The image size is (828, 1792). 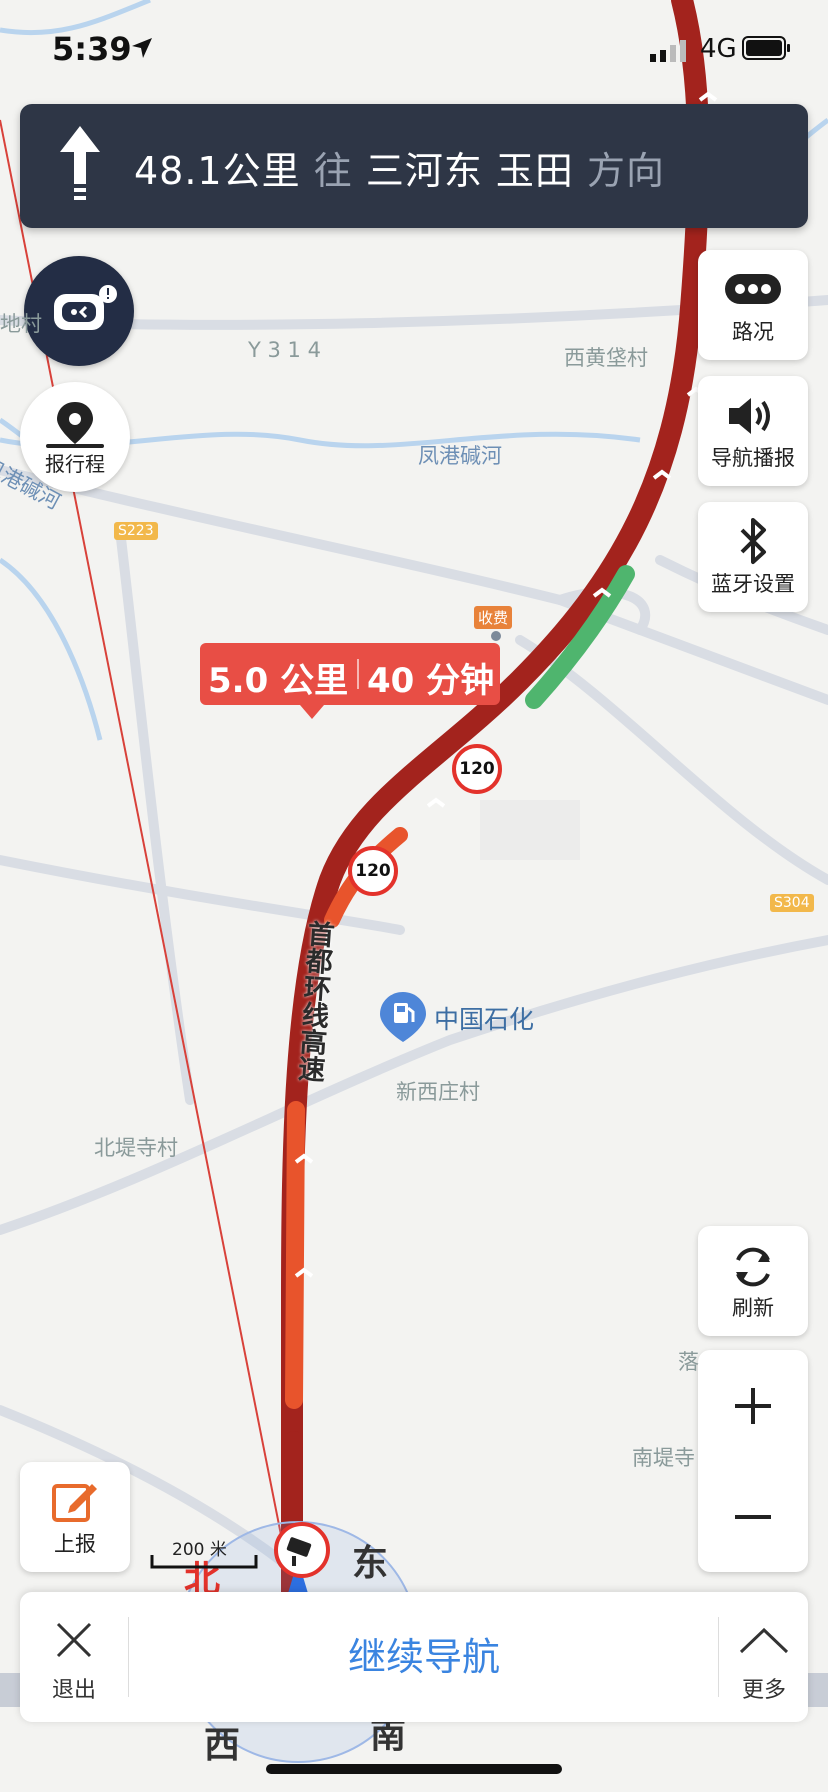 I want to click on home-indicator, so click(x=414, y=1769).